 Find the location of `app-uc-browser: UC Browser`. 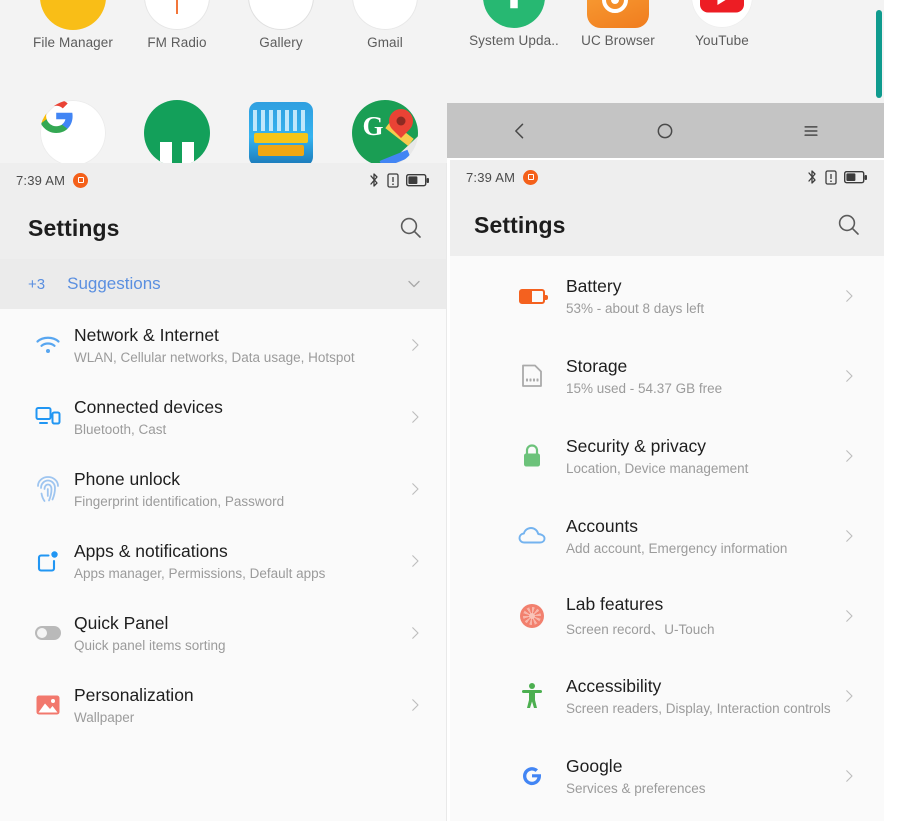

app-uc-browser: UC Browser is located at coordinates (618, 24).